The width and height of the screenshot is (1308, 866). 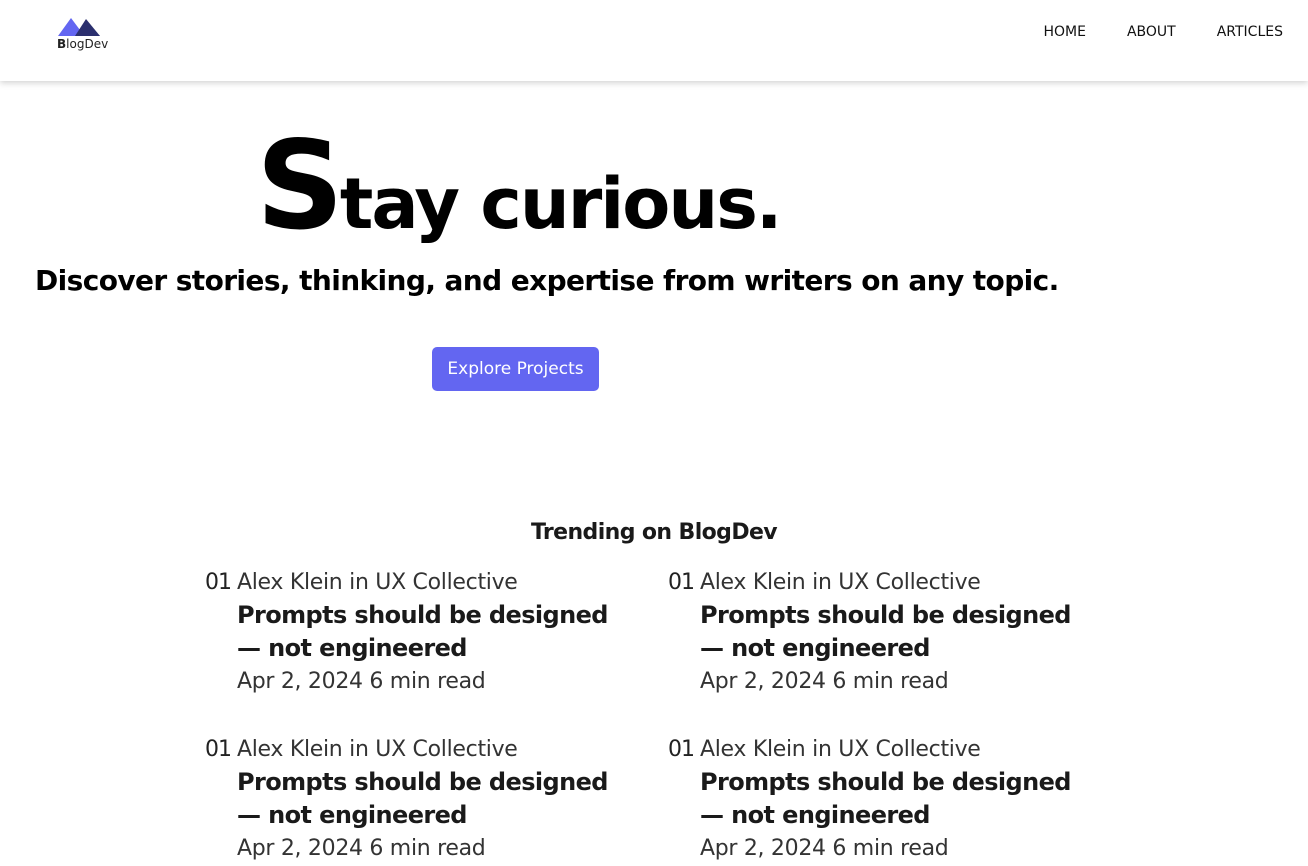 What do you see at coordinates (515, 369) in the screenshot?
I see `explore-projects-button: Explore Projects` at bounding box center [515, 369].